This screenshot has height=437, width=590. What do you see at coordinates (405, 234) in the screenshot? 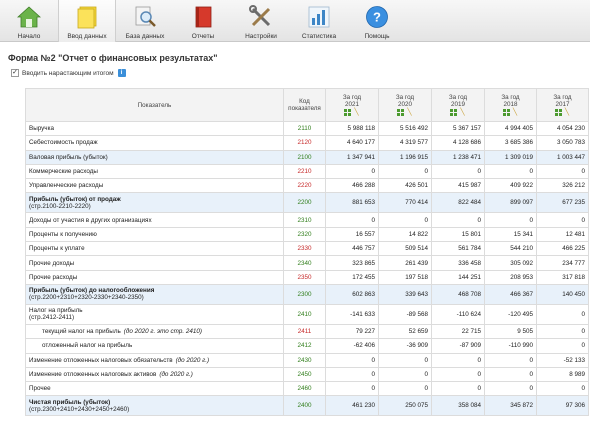
I see `value-cell: 14 822` at bounding box center [405, 234].